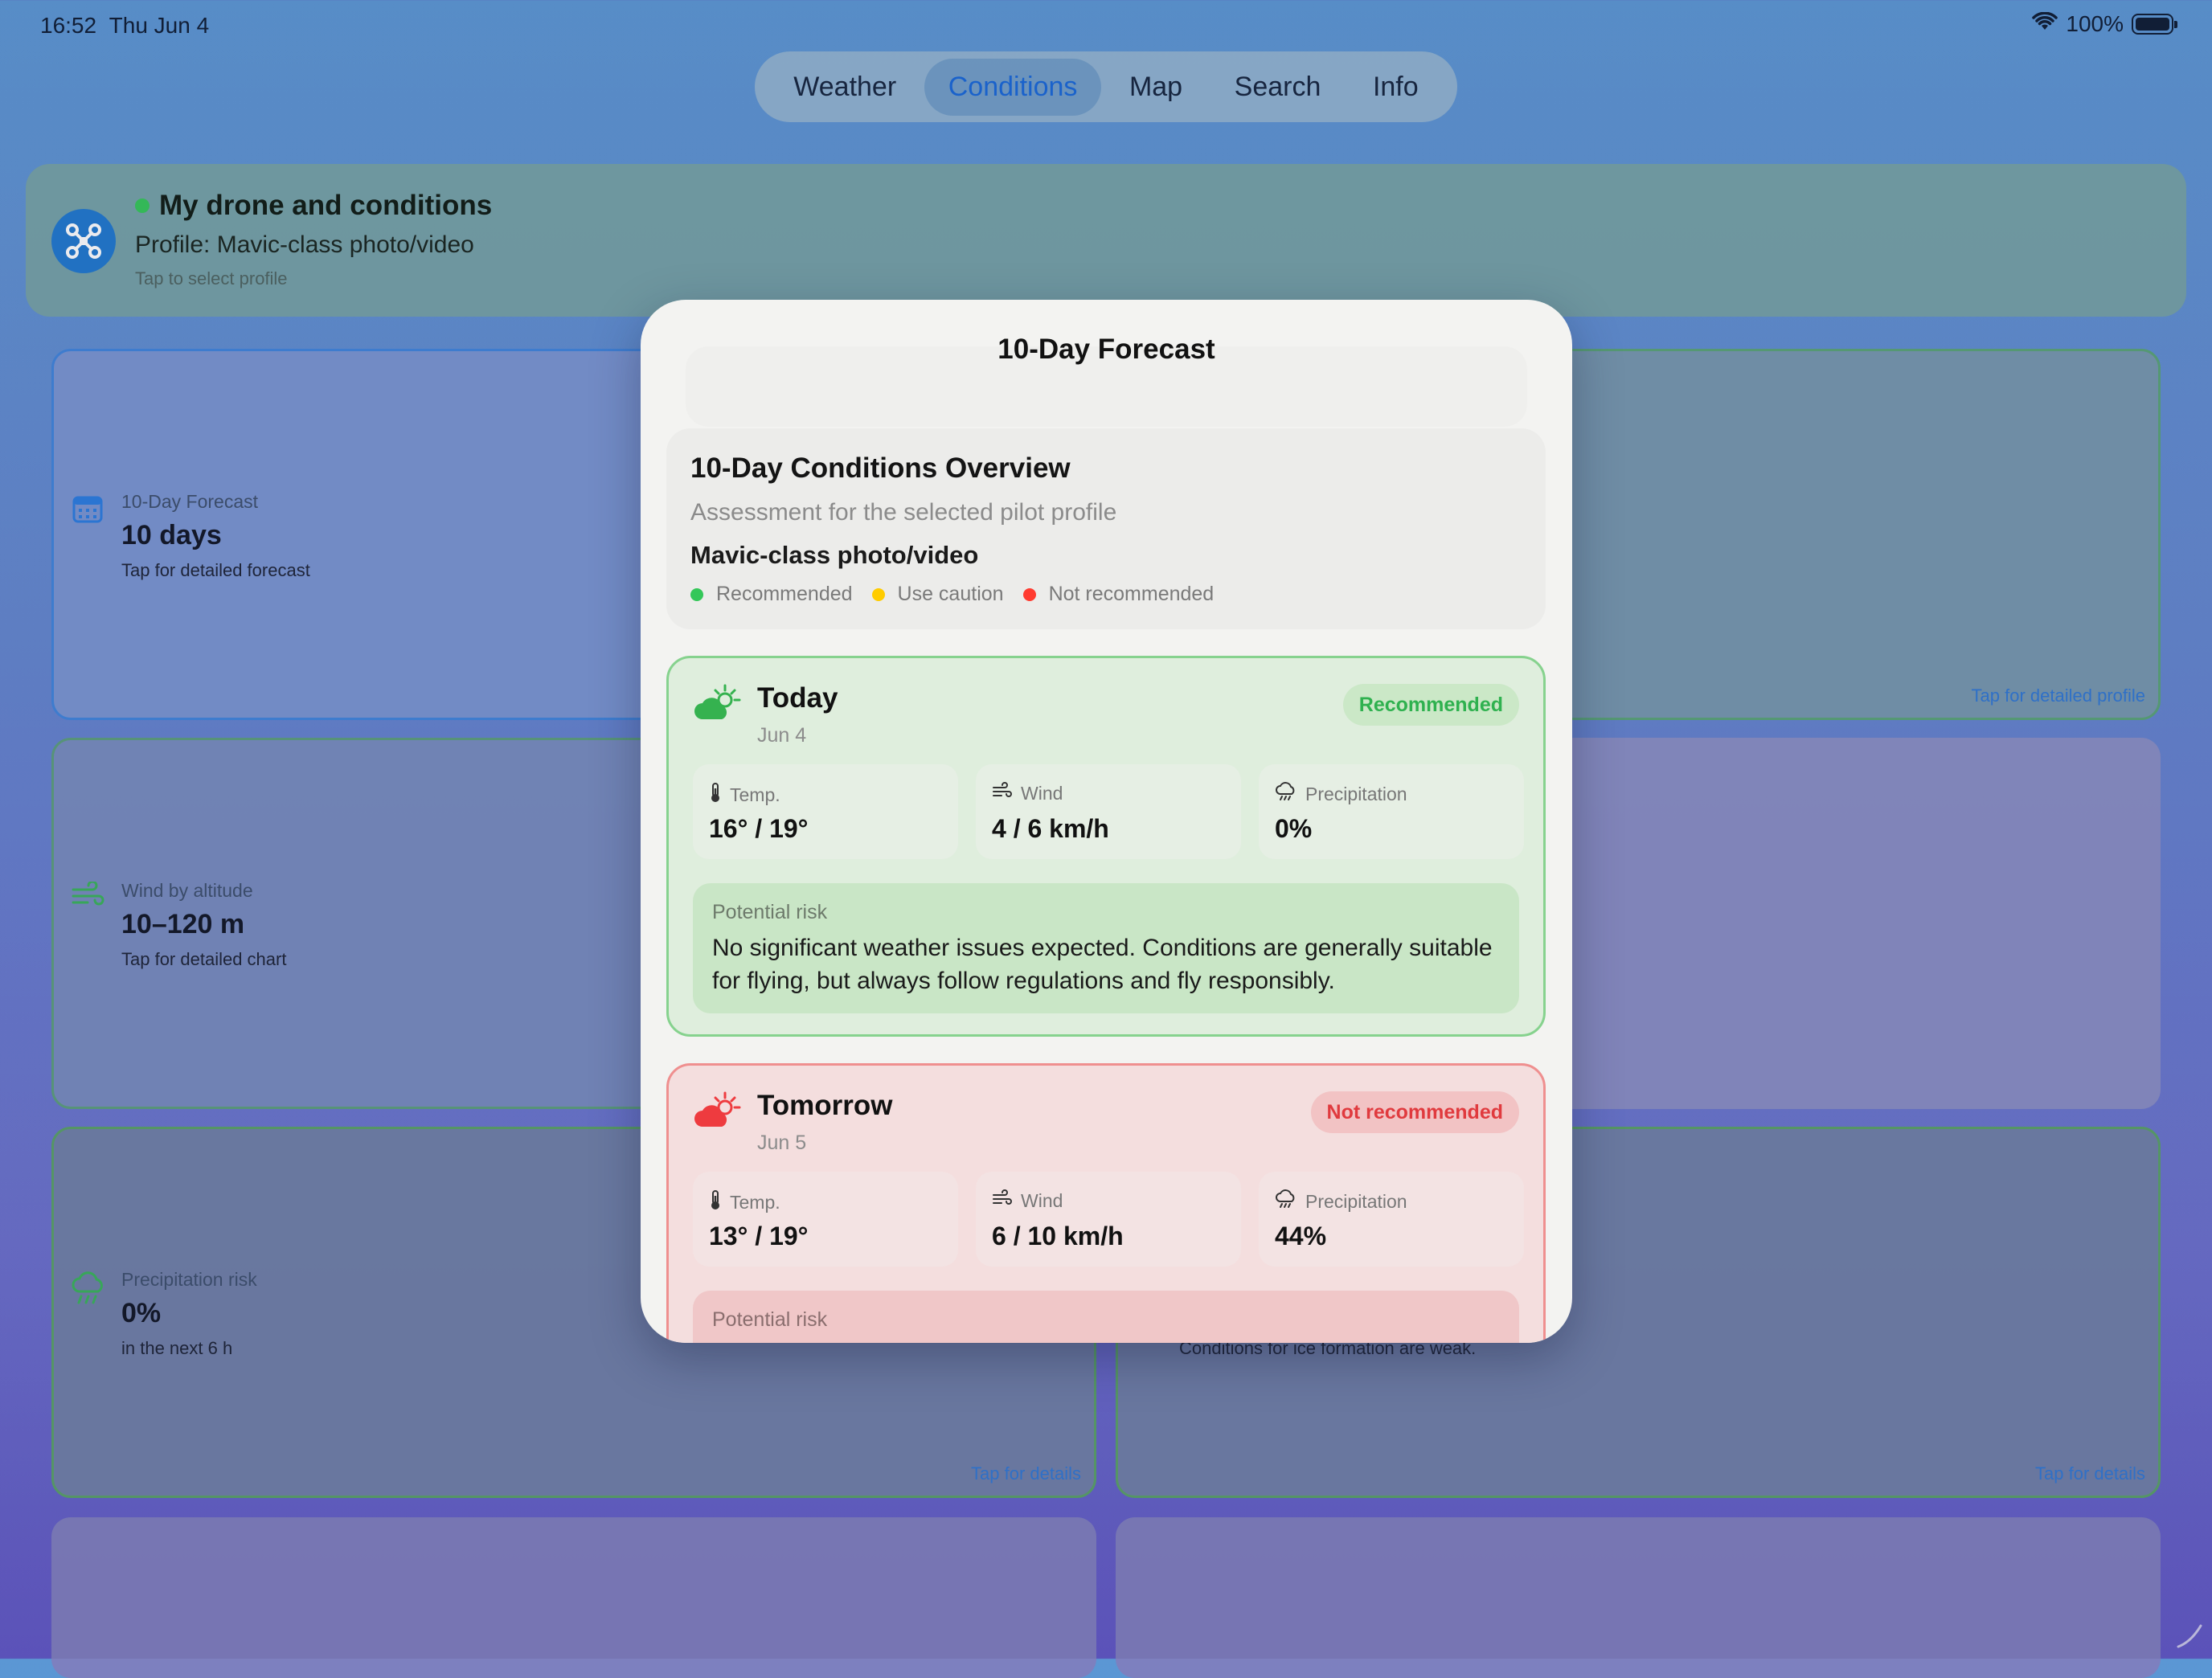  Describe the element at coordinates (1391, 1219) in the screenshot. I see `metric-precipitation: Precipitation 44%` at that location.